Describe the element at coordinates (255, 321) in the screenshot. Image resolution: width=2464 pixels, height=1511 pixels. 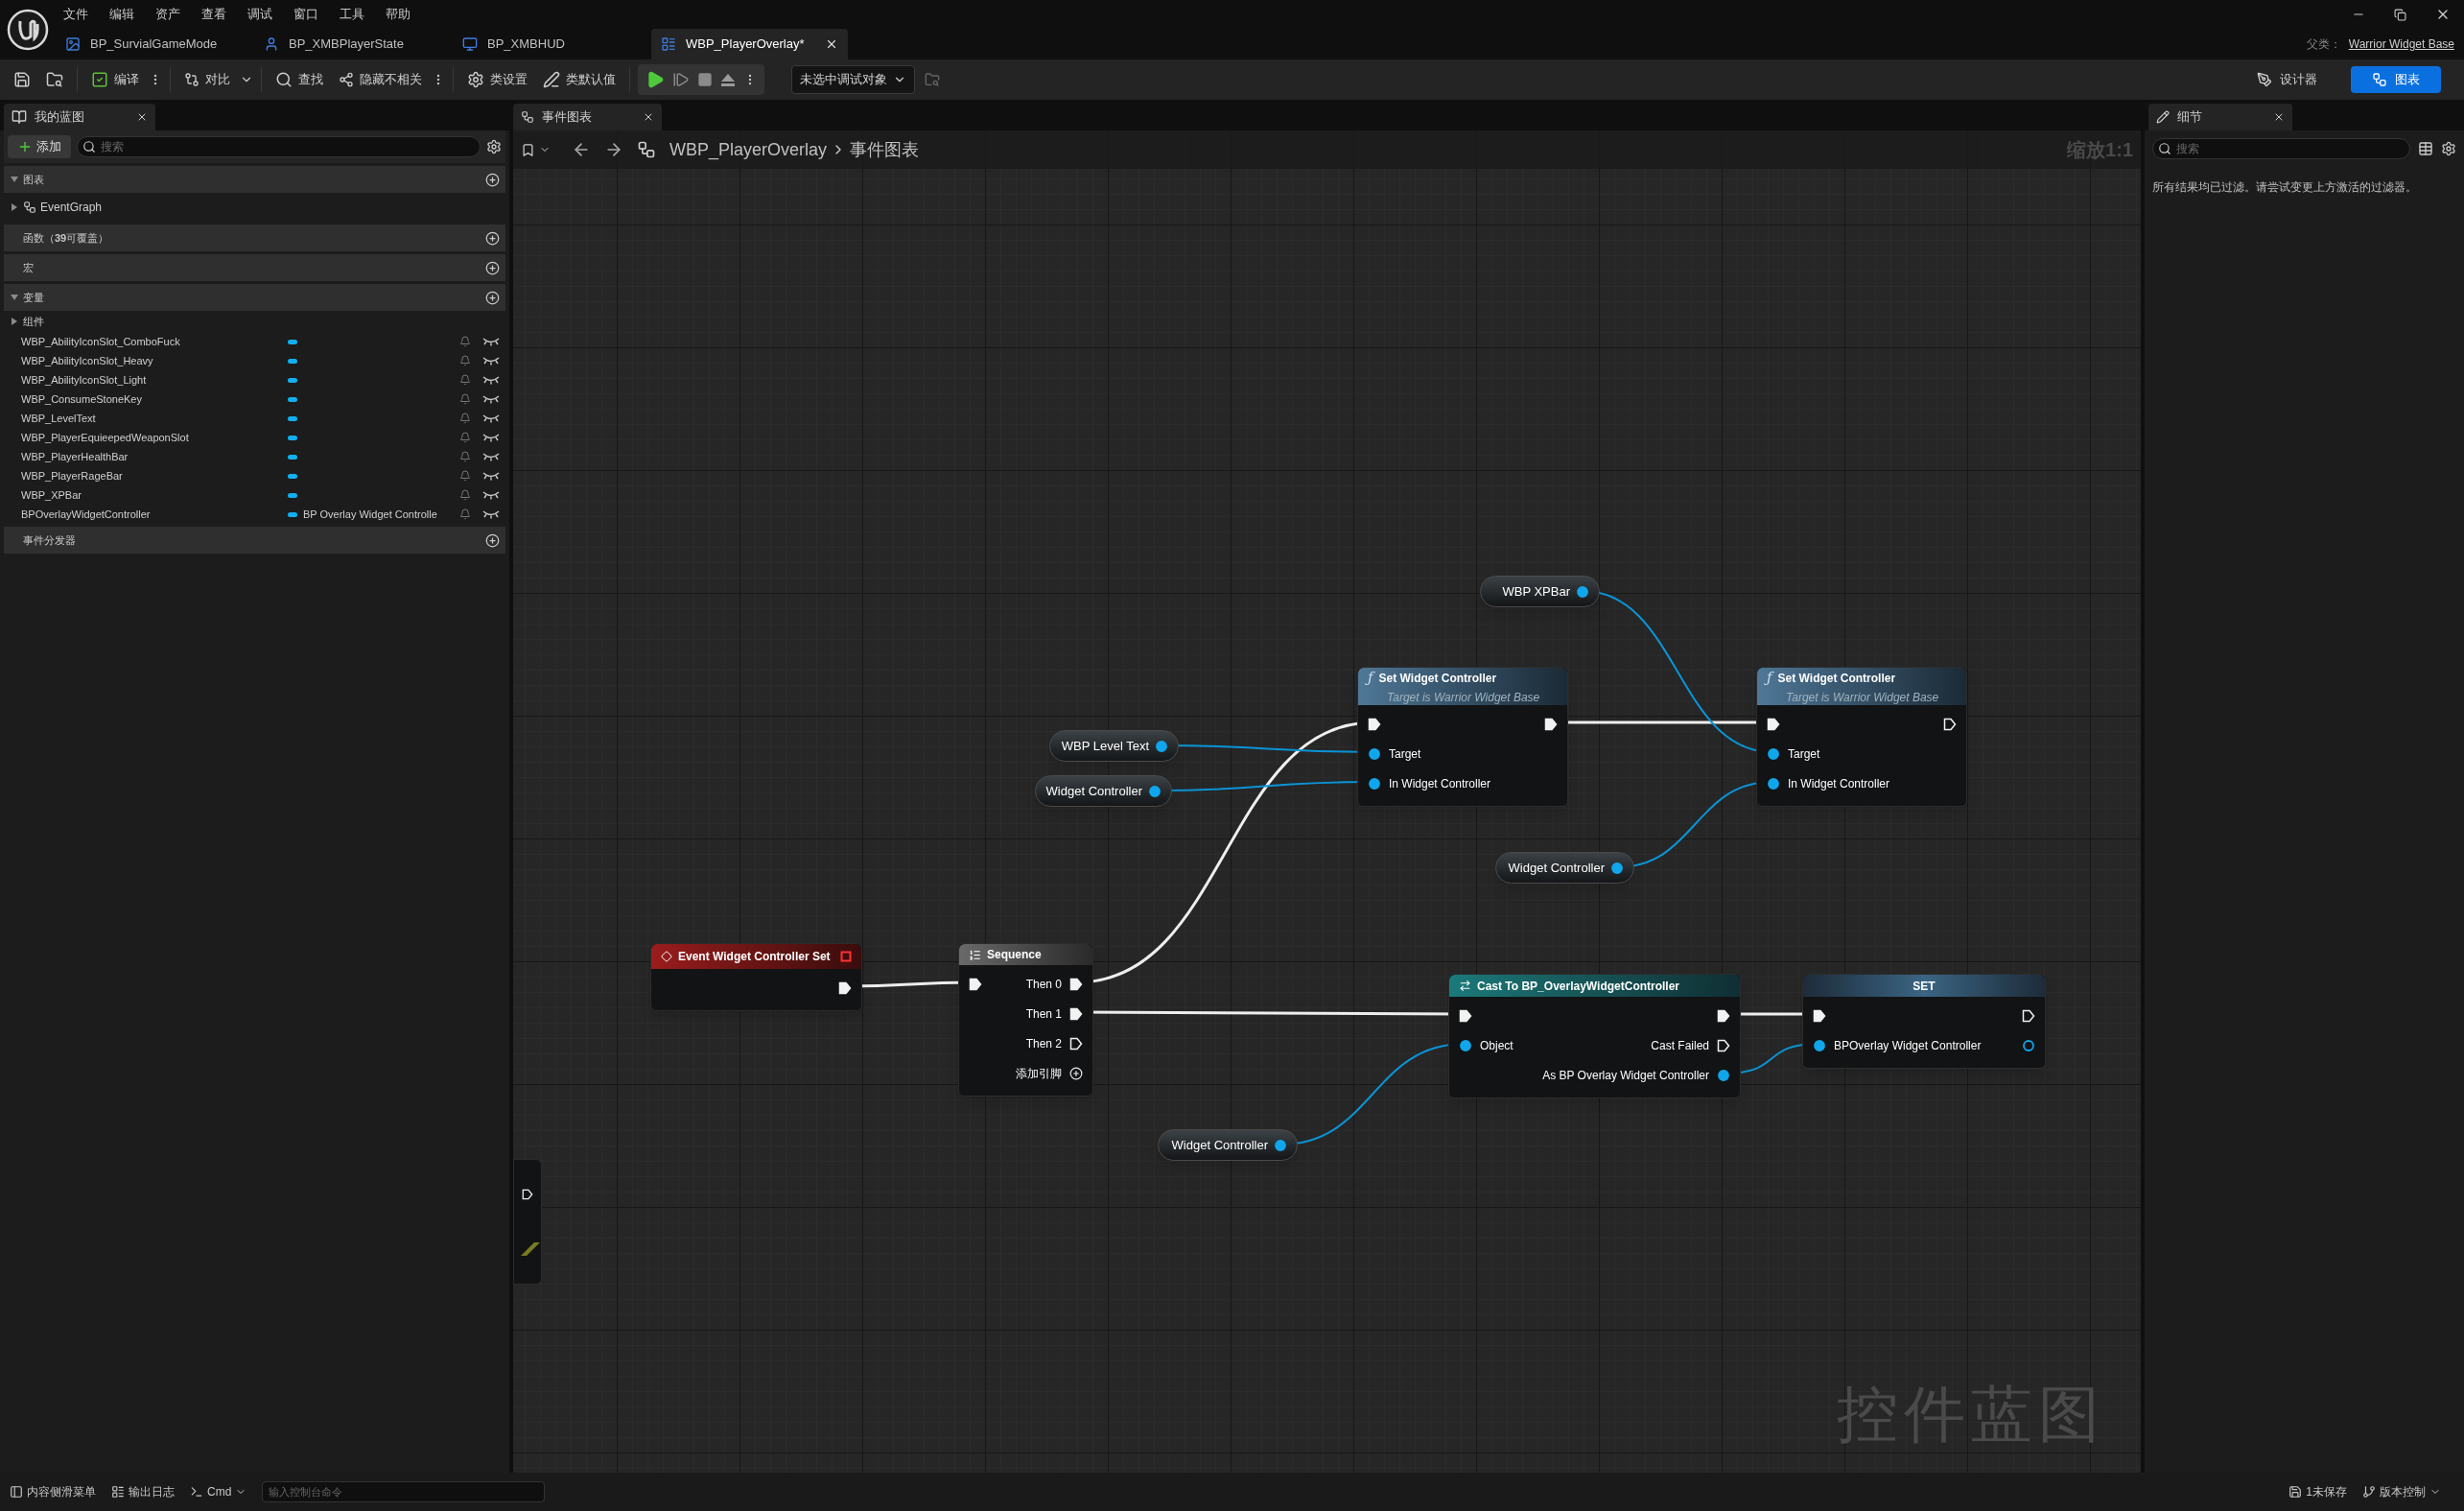
I see `tree-item: 组件` at that location.